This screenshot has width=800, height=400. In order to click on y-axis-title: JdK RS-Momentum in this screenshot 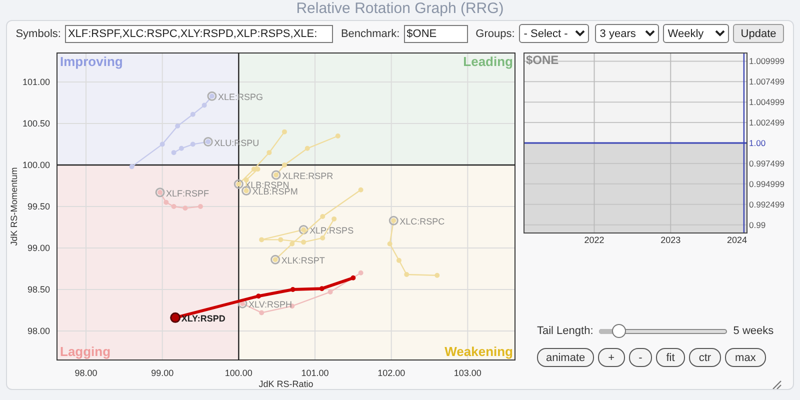, I will do `click(14, 206)`.